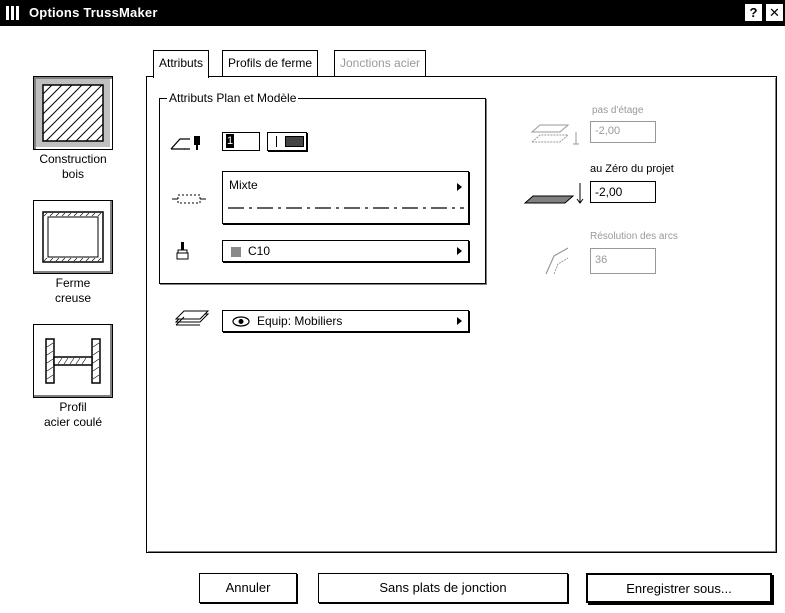 Image resolution: width=785 pixels, height=613 pixels. What do you see at coordinates (192, 318) in the screenshot?
I see `layers-icon` at bounding box center [192, 318].